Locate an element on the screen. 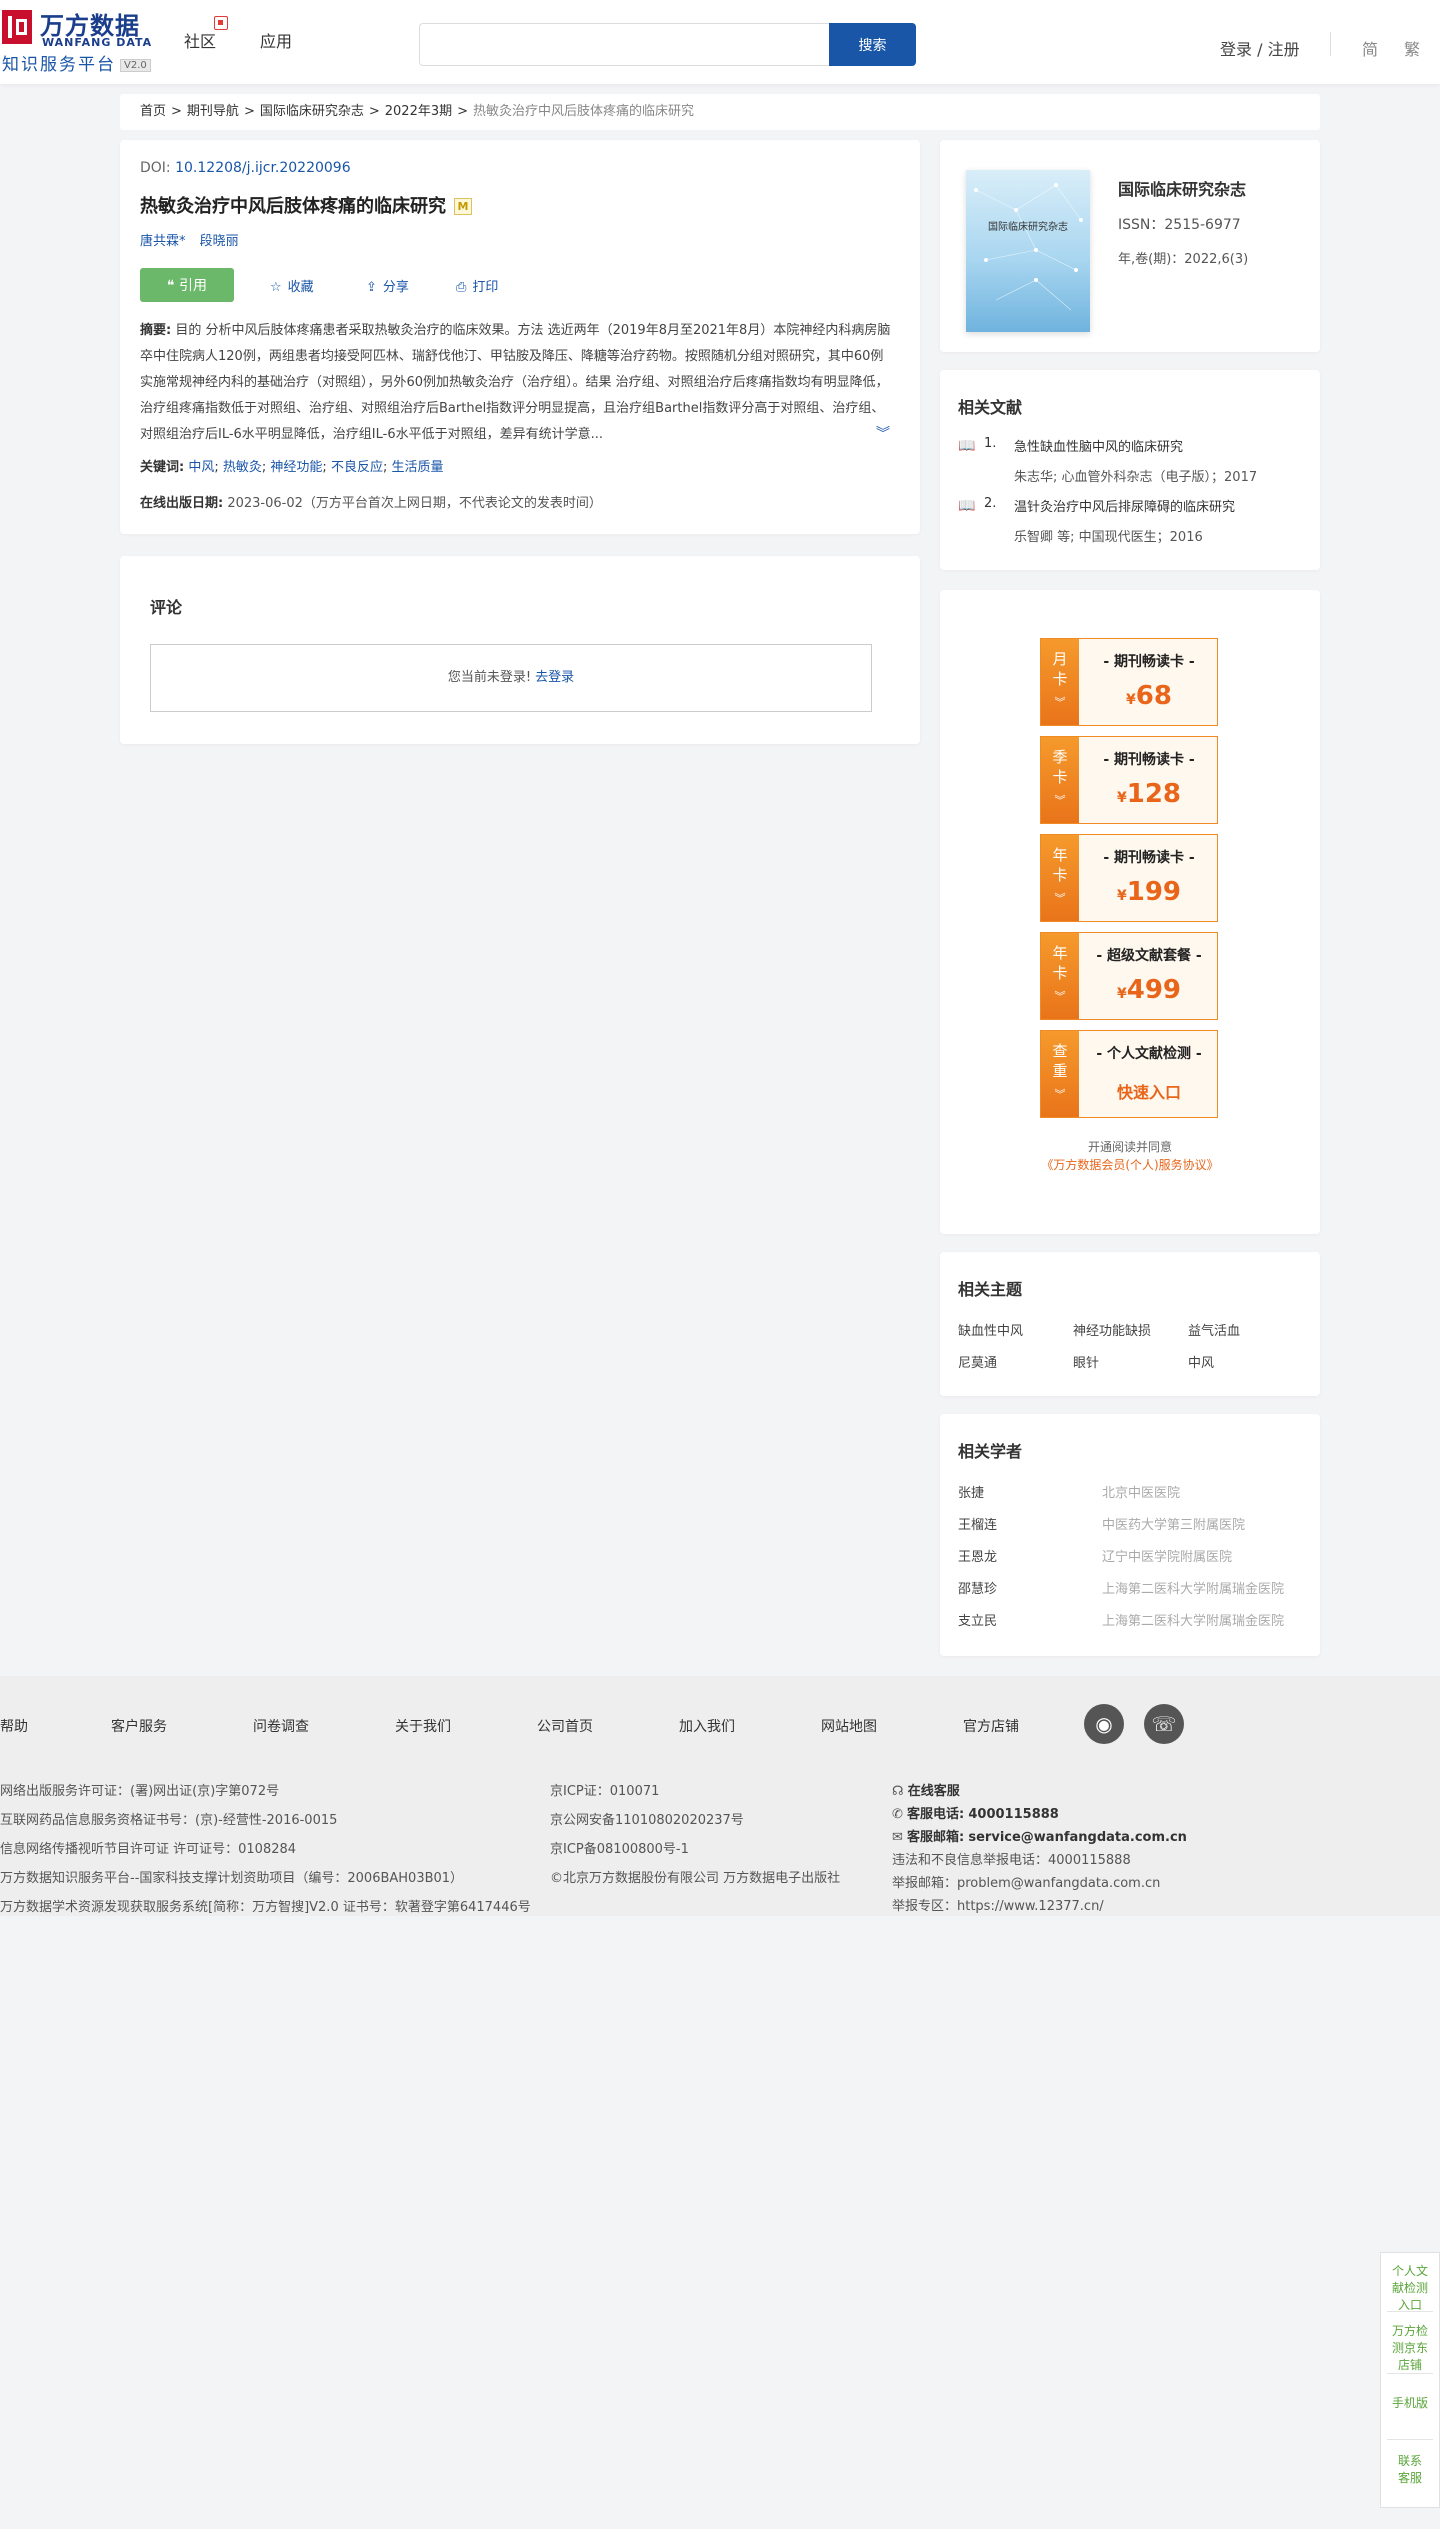  topic-link: 眼针 is located at coordinates (1086, 1361).